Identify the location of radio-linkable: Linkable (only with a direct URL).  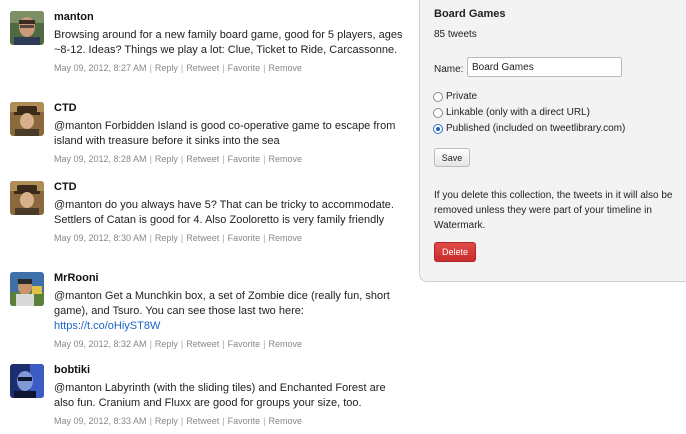
(511, 112).